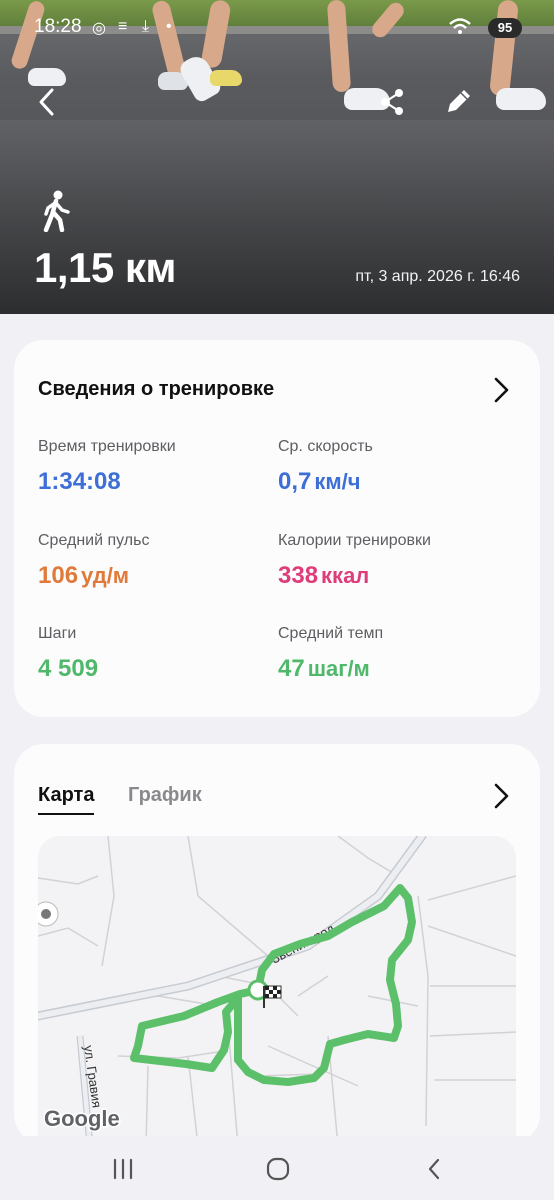 The height and width of the screenshot is (1200, 554). I want to click on metric-label: Калории тренировки, so click(354, 540).